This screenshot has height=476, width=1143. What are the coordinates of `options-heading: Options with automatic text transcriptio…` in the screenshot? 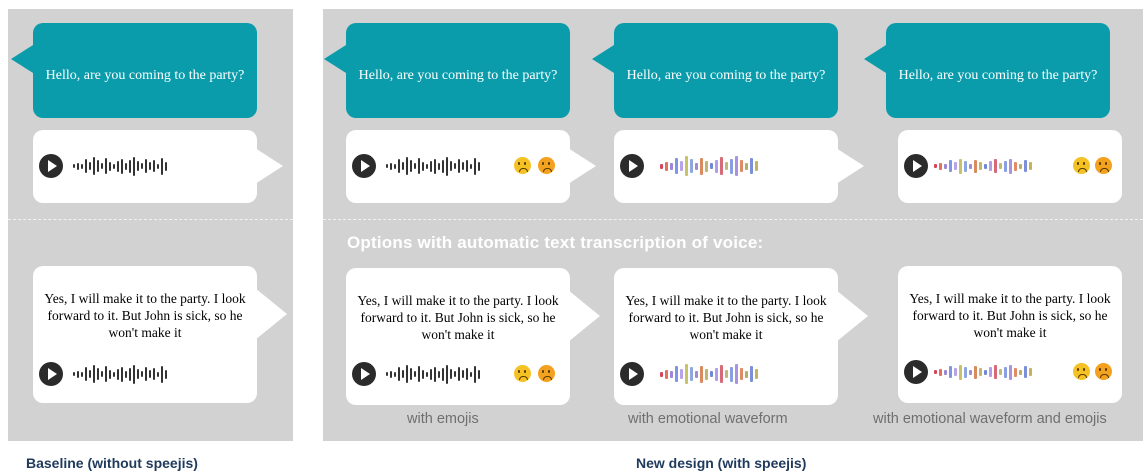 It's located at (555, 242).